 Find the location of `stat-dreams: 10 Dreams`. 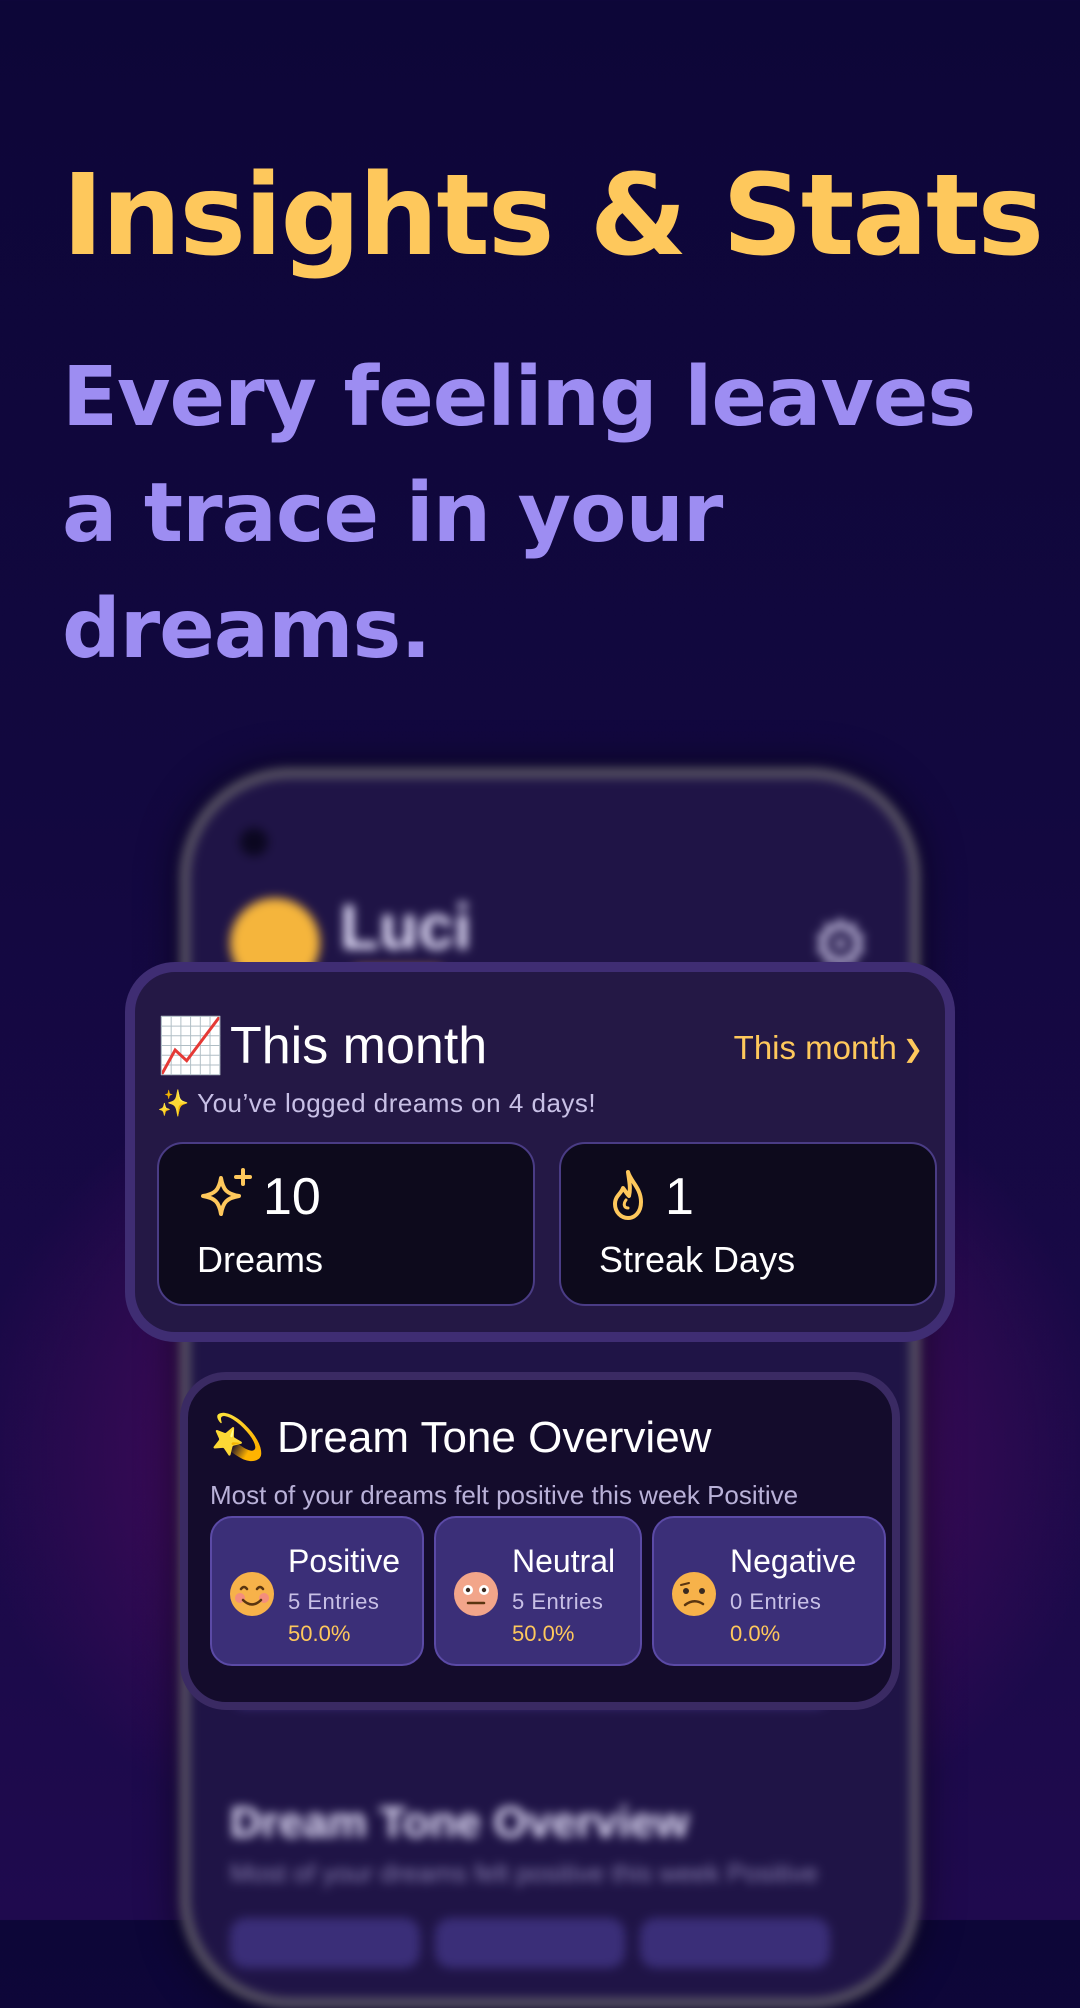

stat-dreams: 10 Dreams is located at coordinates (346, 1224).